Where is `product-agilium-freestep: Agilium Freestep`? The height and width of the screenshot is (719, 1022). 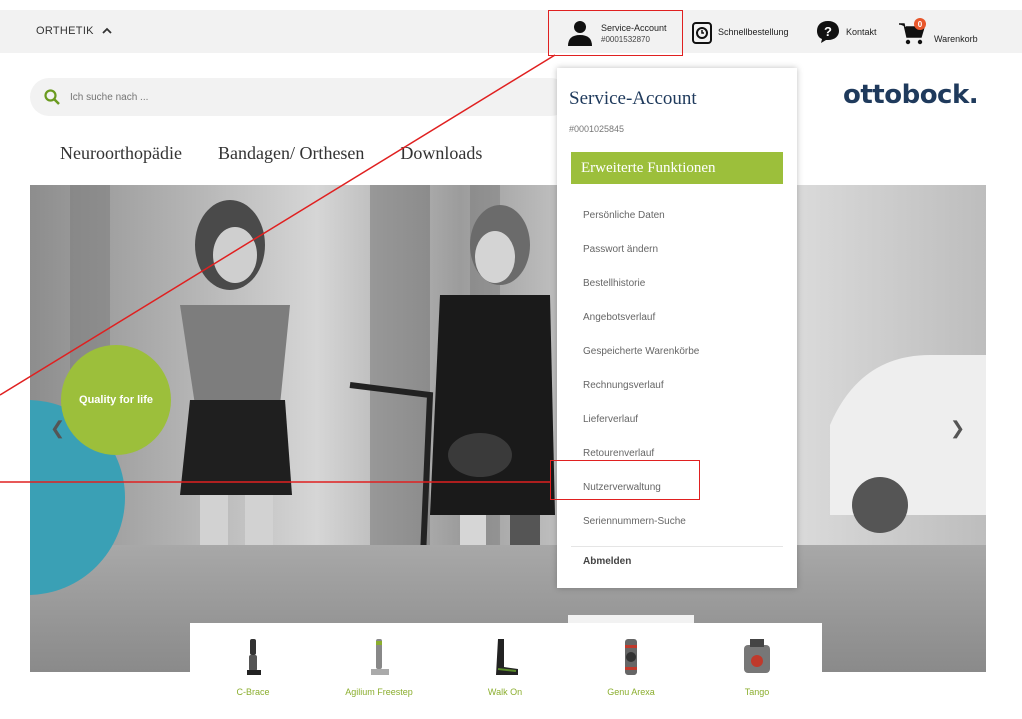 product-agilium-freestep: Agilium Freestep is located at coordinates (379, 671).